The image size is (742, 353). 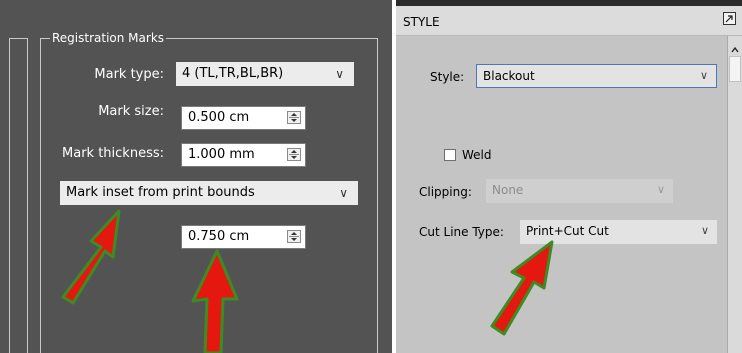 What do you see at coordinates (735, 46) in the screenshot?
I see `scroll-up-icon` at bounding box center [735, 46].